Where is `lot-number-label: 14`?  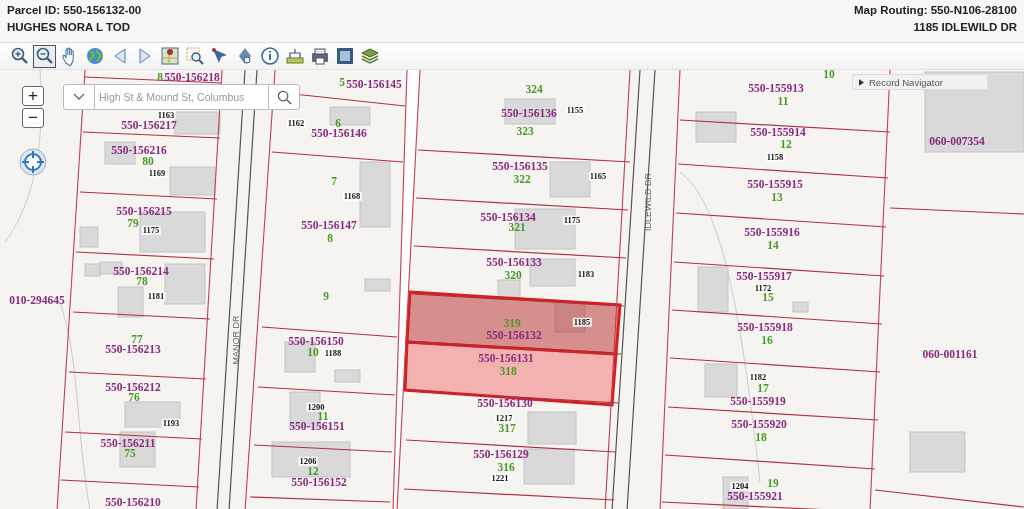
lot-number-label: 14 is located at coordinates (773, 246).